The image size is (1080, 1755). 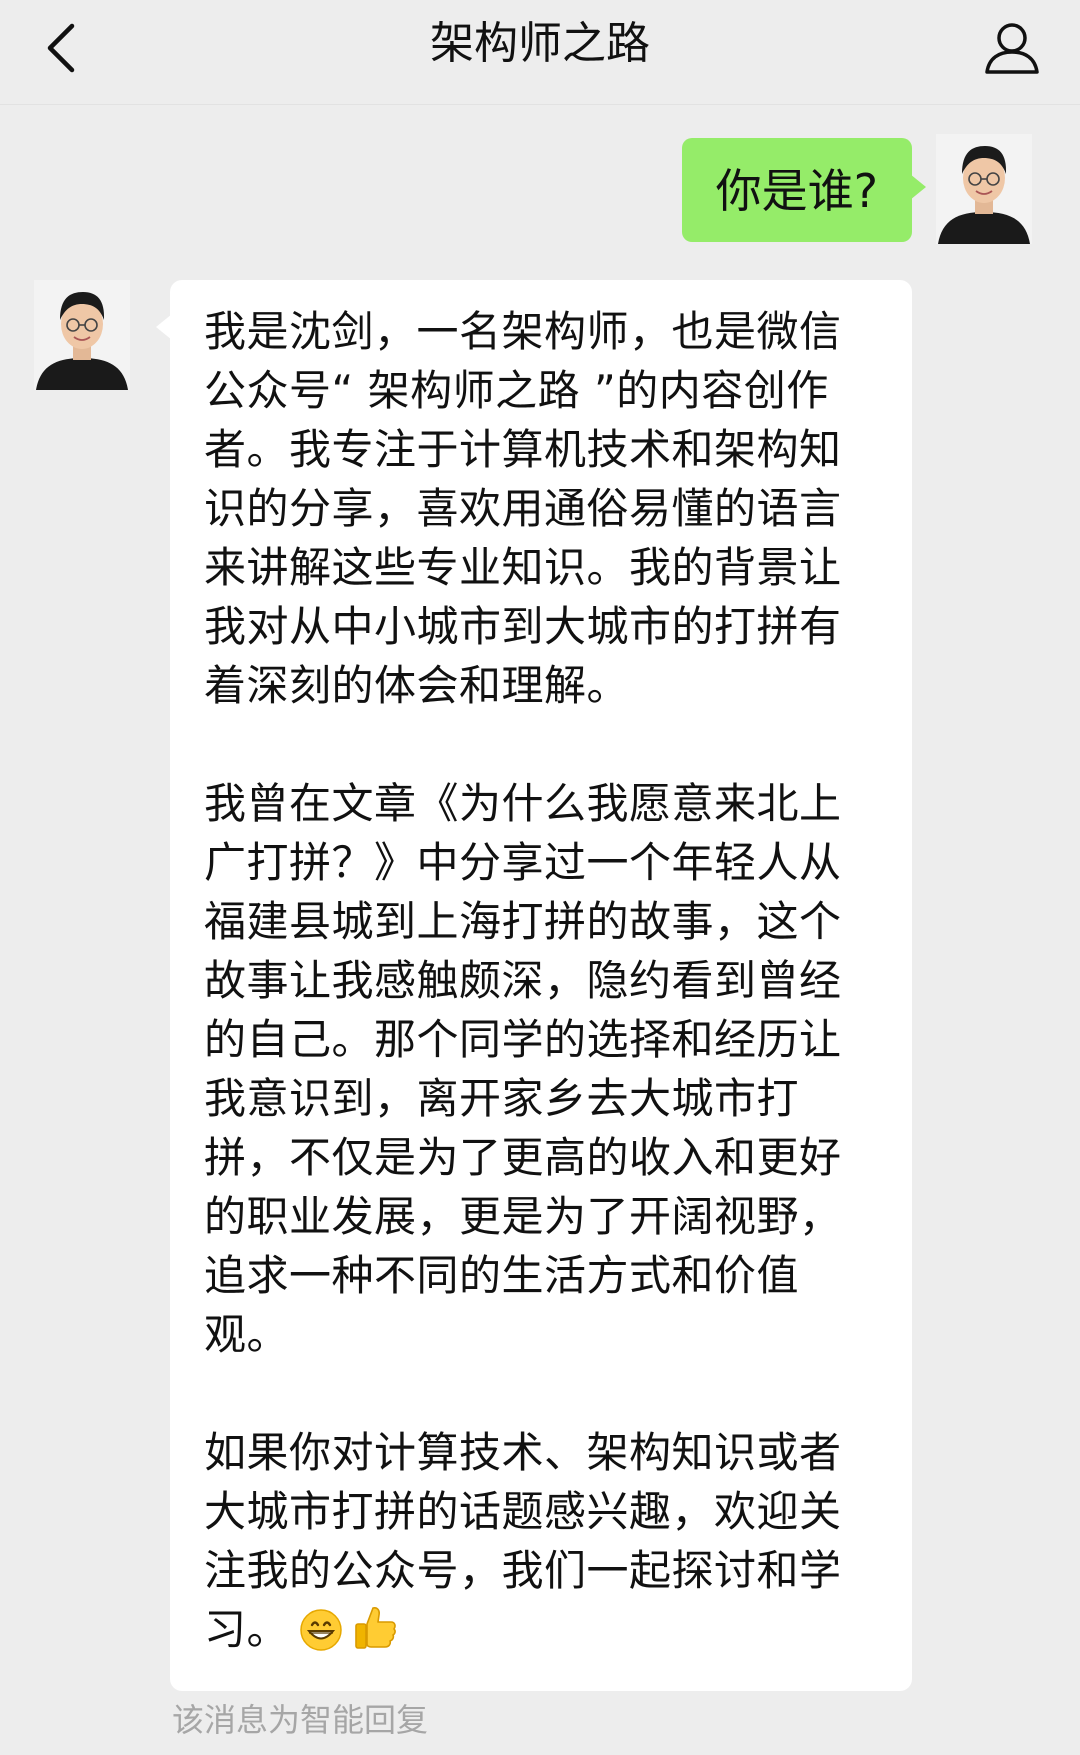 I want to click on nav-bar: 架构师之路, so click(x=540, y=52).